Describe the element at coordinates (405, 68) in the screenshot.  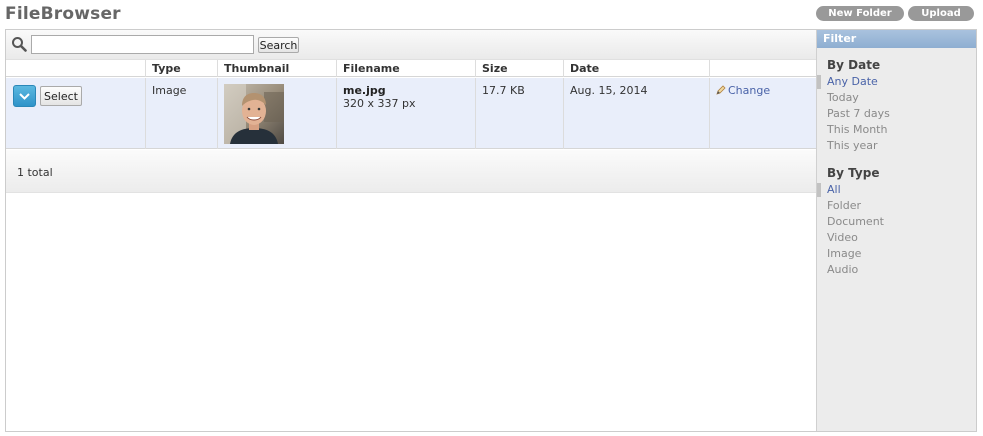
I see `column-header-filename: Filename` at that location.